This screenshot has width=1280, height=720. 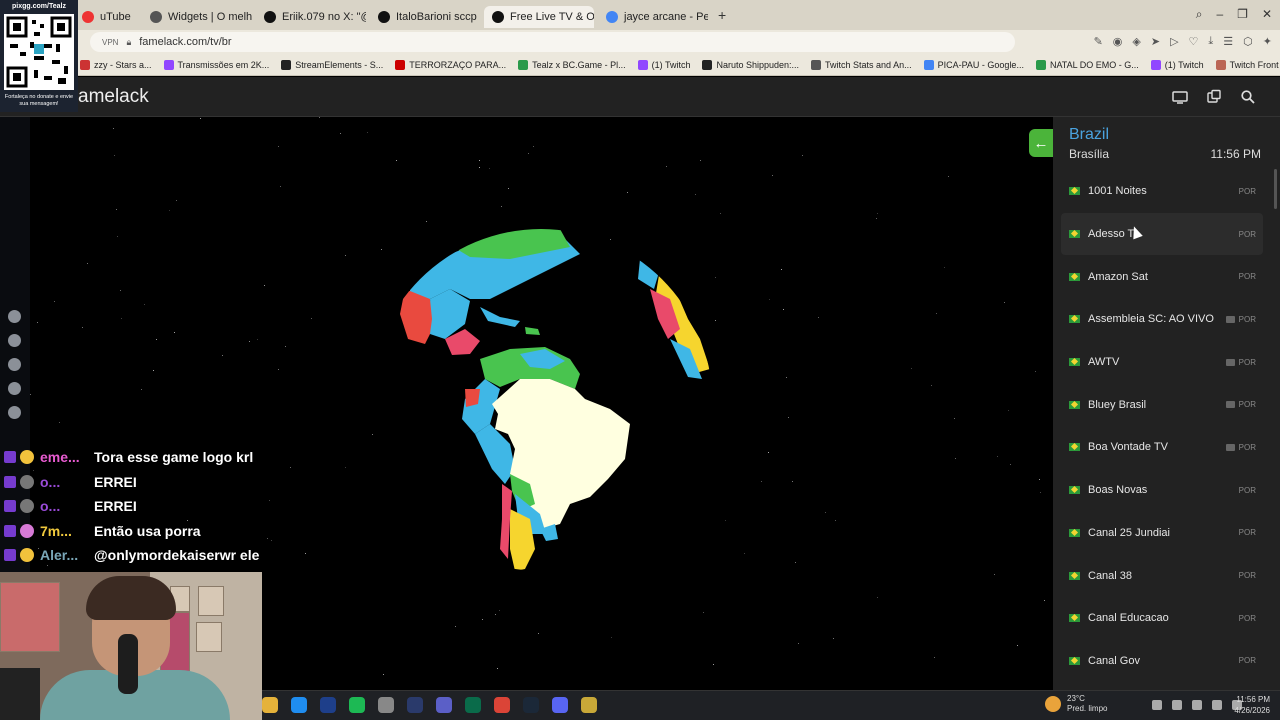 What do you see at coordinates (1267, 14) in the screenshot?
I see `close-icon: ✕` at bounding box center [1267, 14].